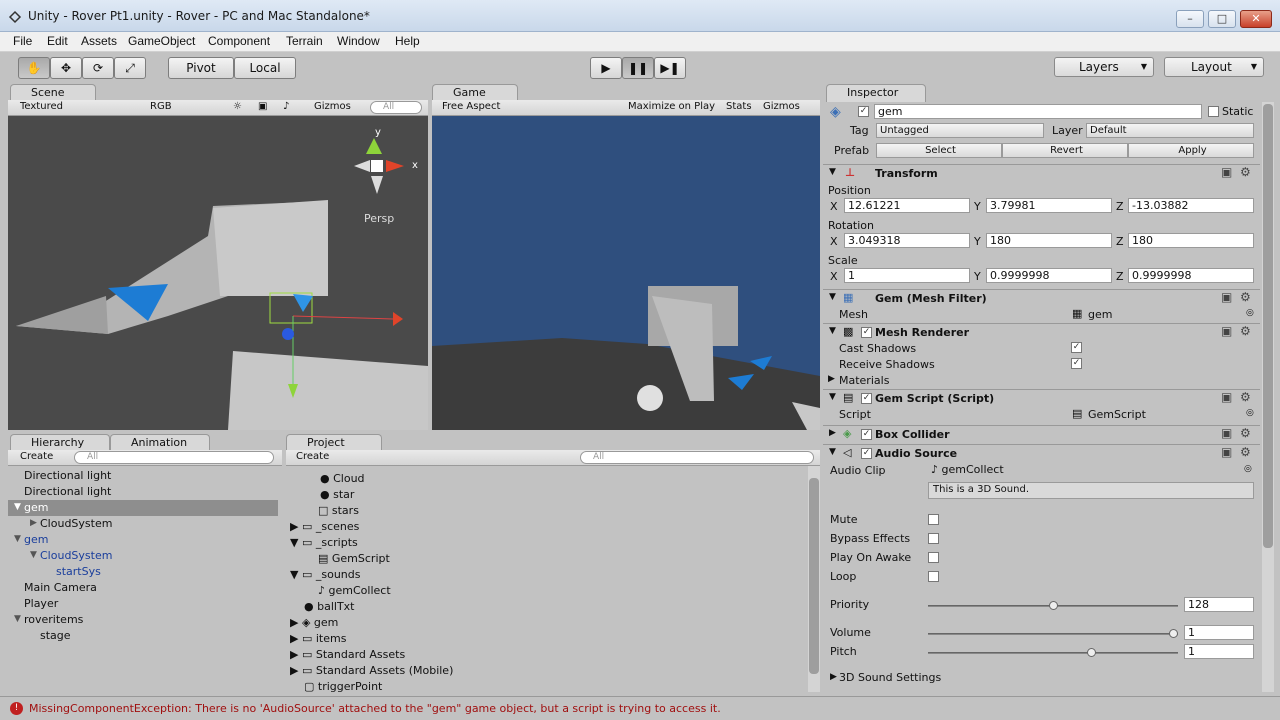 This screenshot has height=720, width=1280. Describe the element at coordinates (890, 677) in the screenshot. I see `3d-sound-settings-label: 3D Sound Settings` at that location.